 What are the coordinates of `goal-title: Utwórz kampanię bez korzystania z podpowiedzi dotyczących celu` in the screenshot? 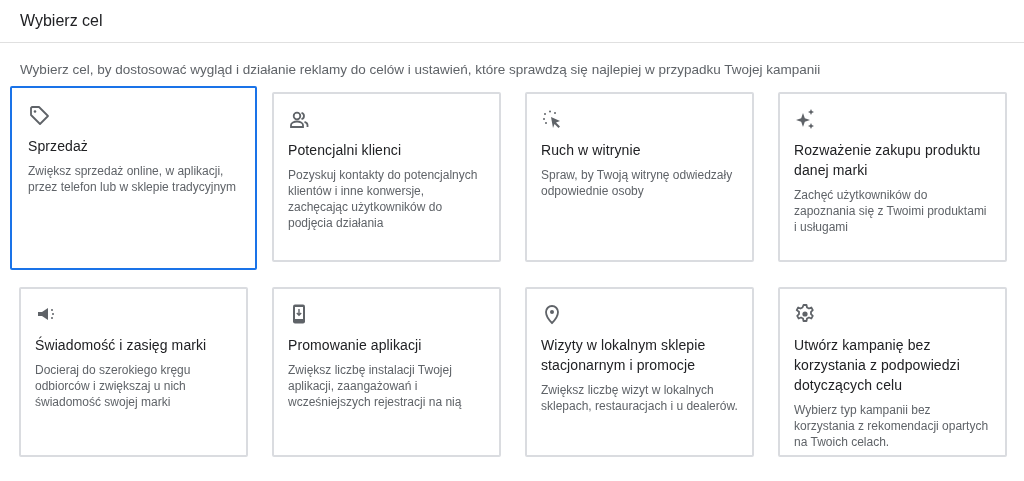 It's located at (877, 366).